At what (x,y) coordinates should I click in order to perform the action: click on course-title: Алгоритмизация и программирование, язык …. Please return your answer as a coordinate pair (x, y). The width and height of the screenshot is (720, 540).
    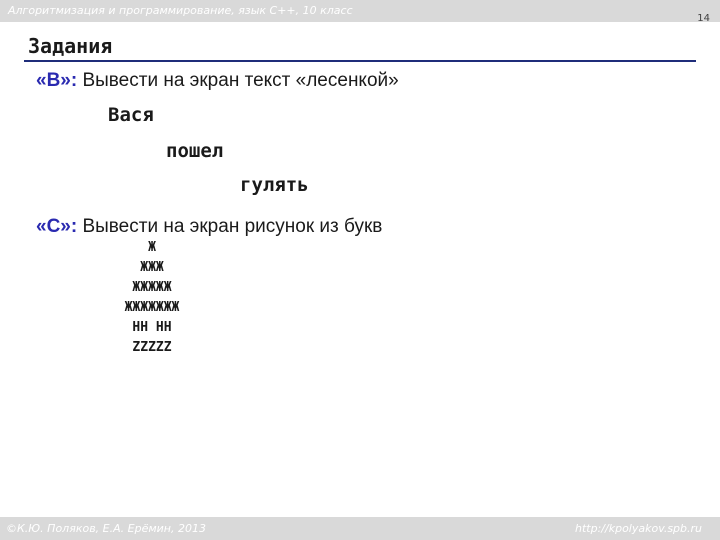
    Looking at the image, I should click on (180, 10).